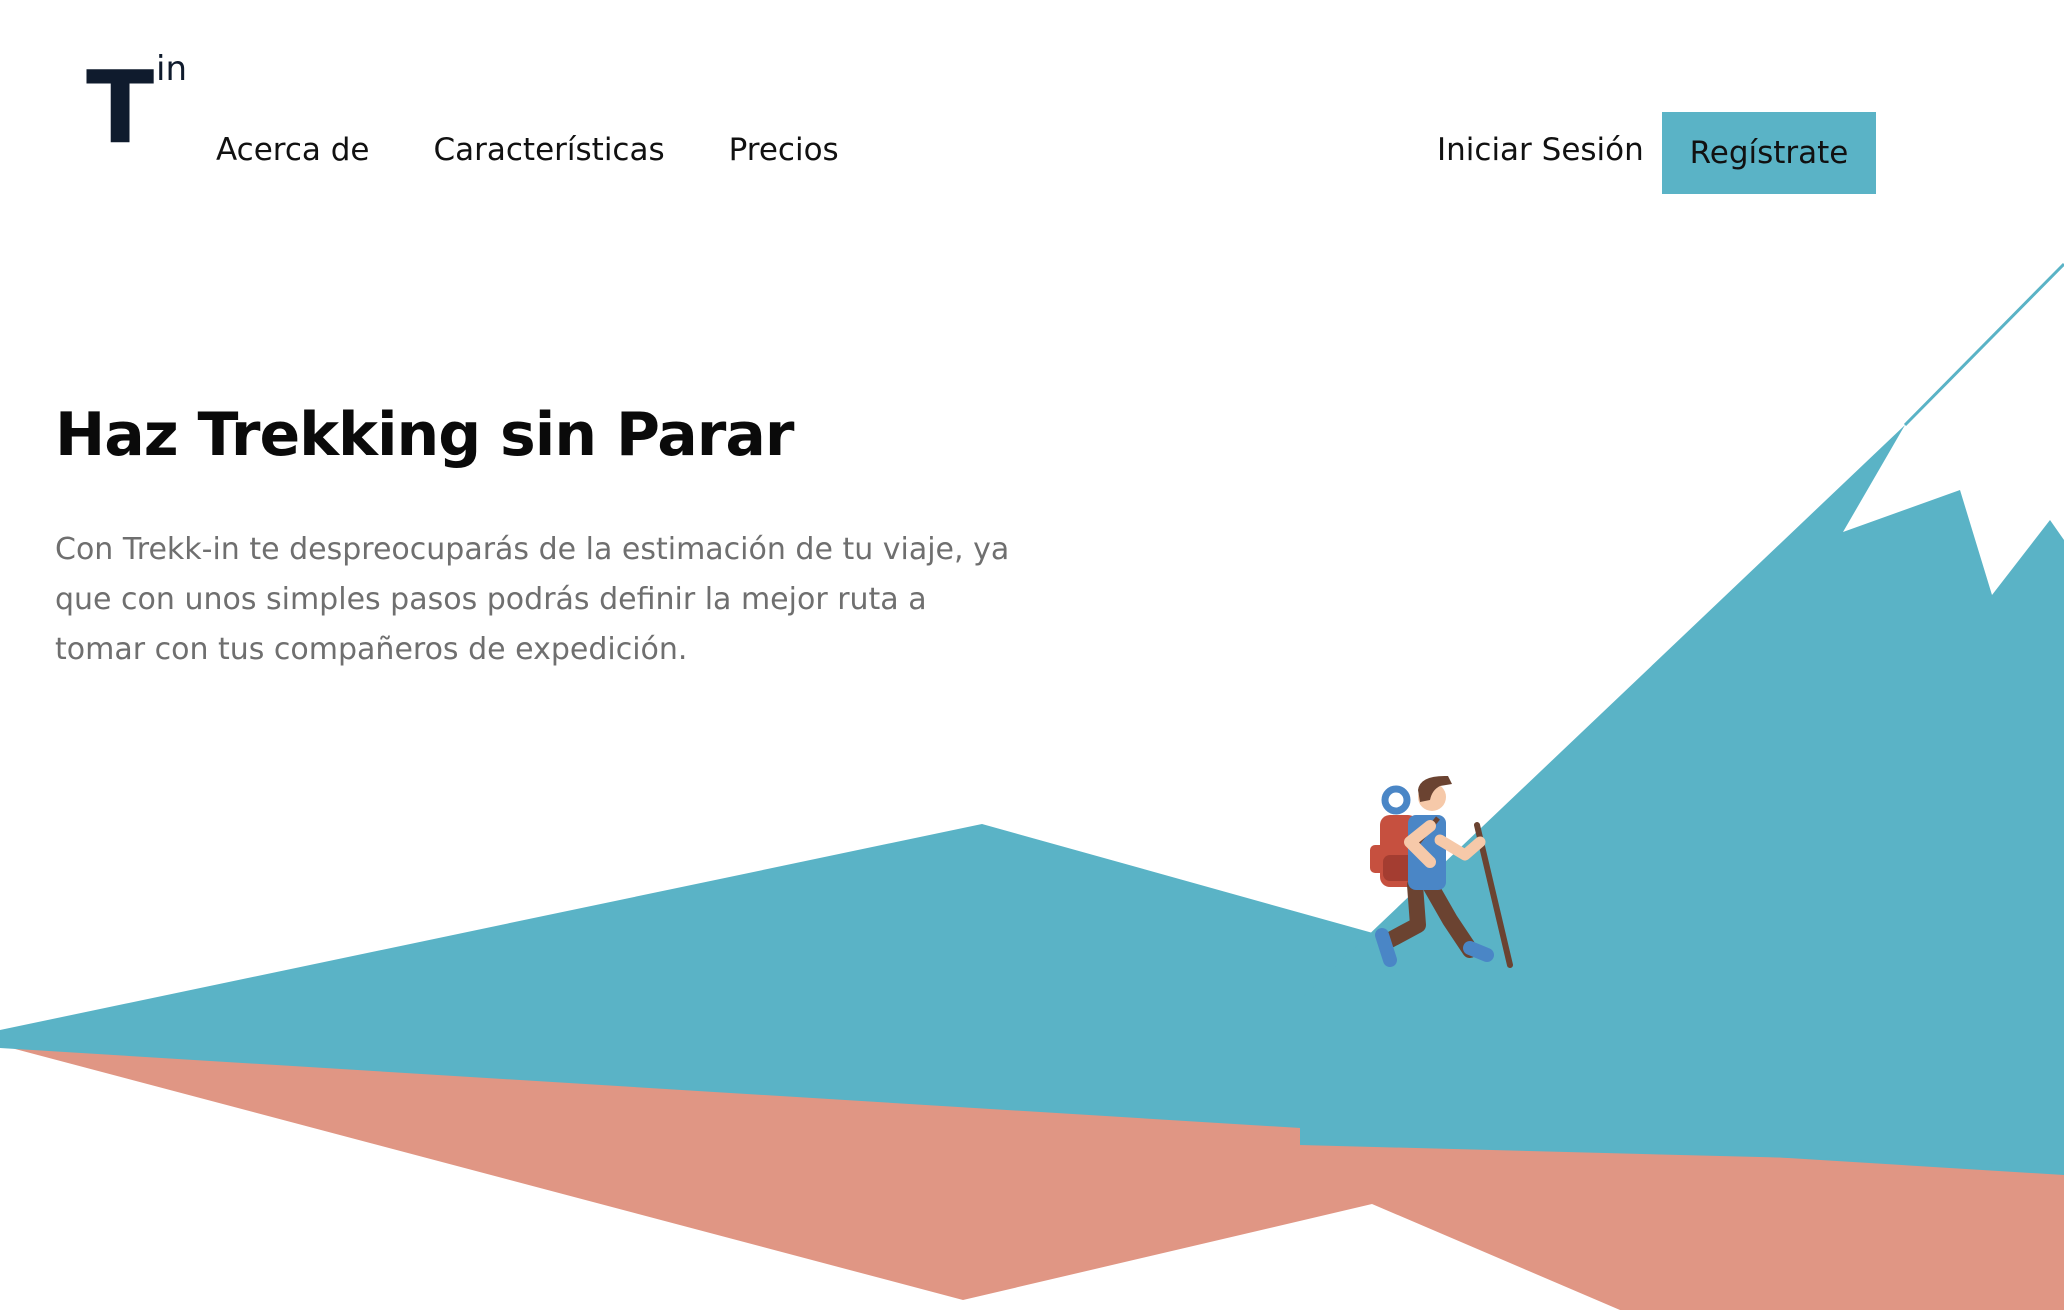 This screenshot has height=1310, width=2064. Describe the element at coordinates (424, 435) in the screenshot. I see `hero-title: Haz Trekking sin Parar` at that location.